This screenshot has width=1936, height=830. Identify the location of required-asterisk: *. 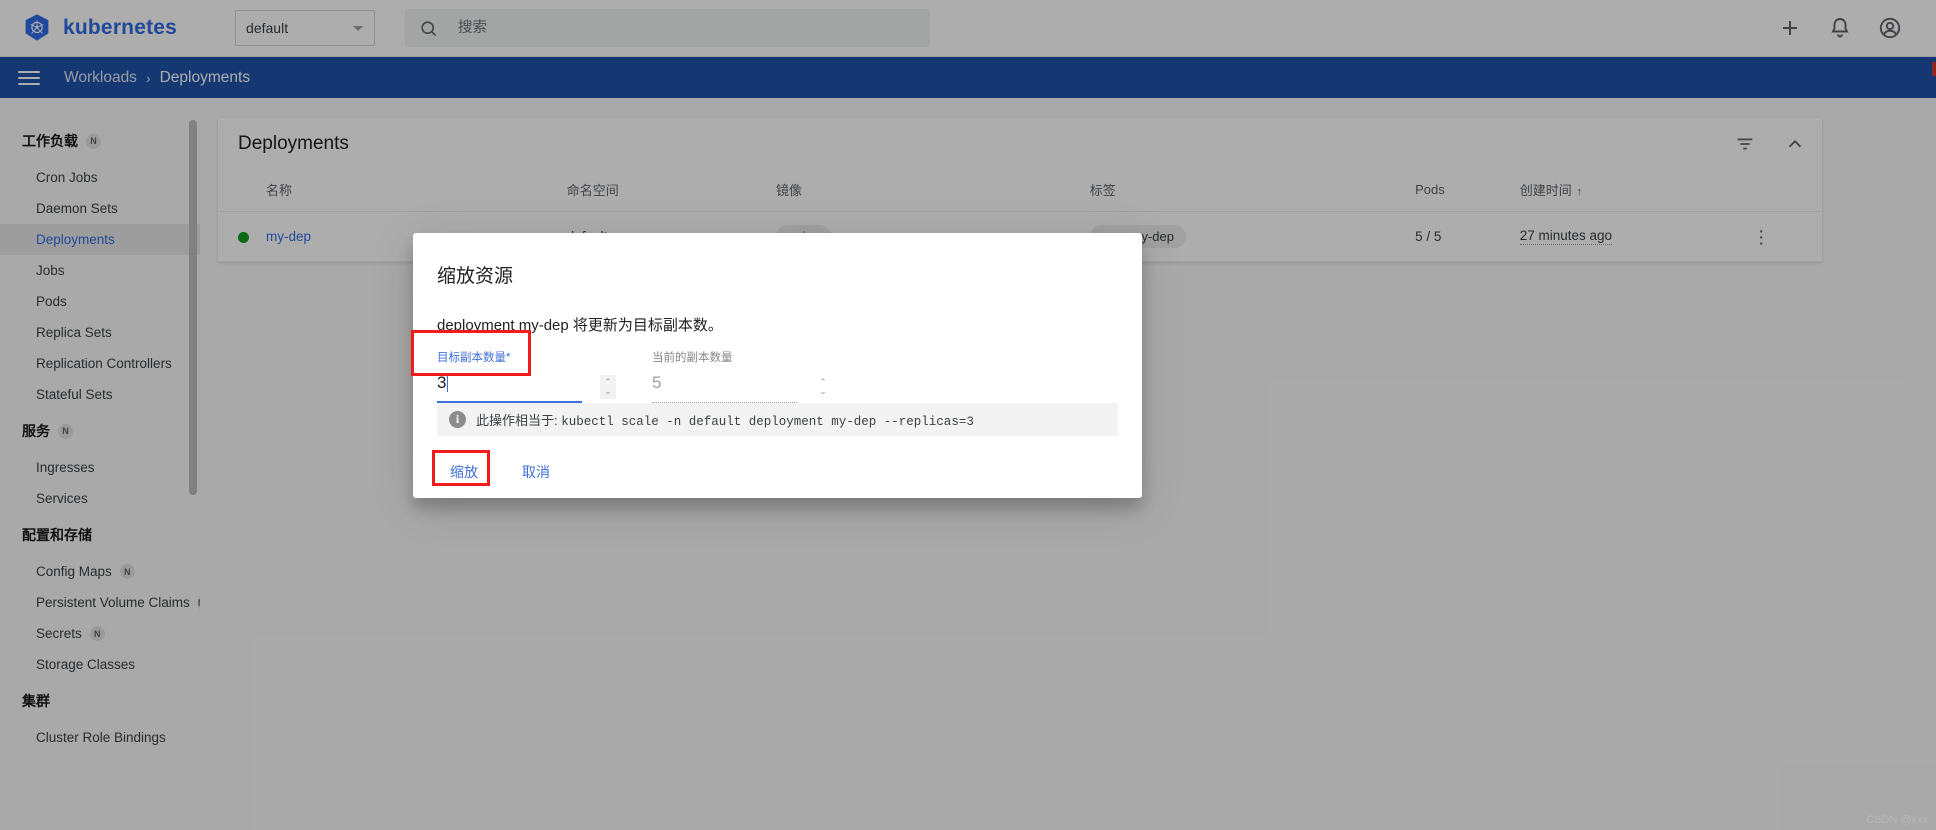
(508, 358).